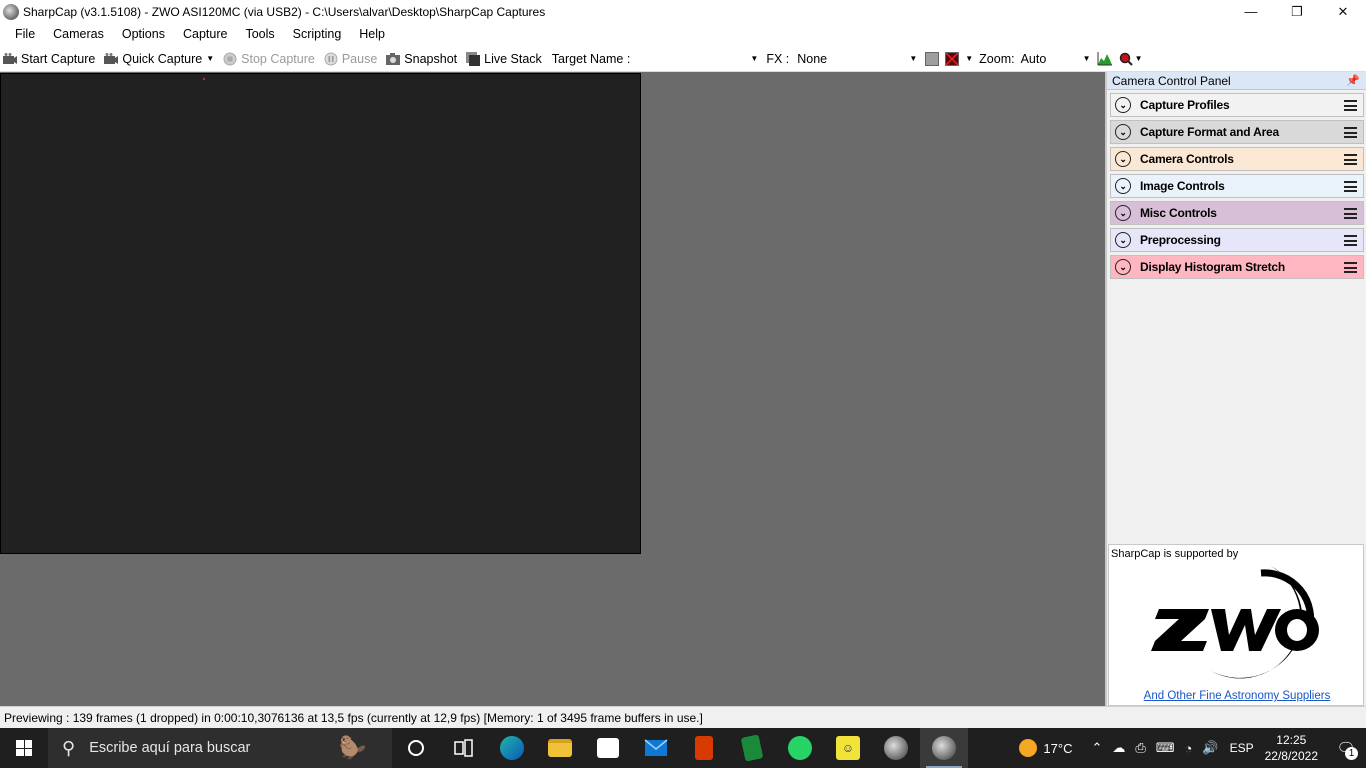 This screenshot has height=768, width=1366. Describe the element at coordinates (331, 59) in the screenshot. I see `pause-icon` at that location.